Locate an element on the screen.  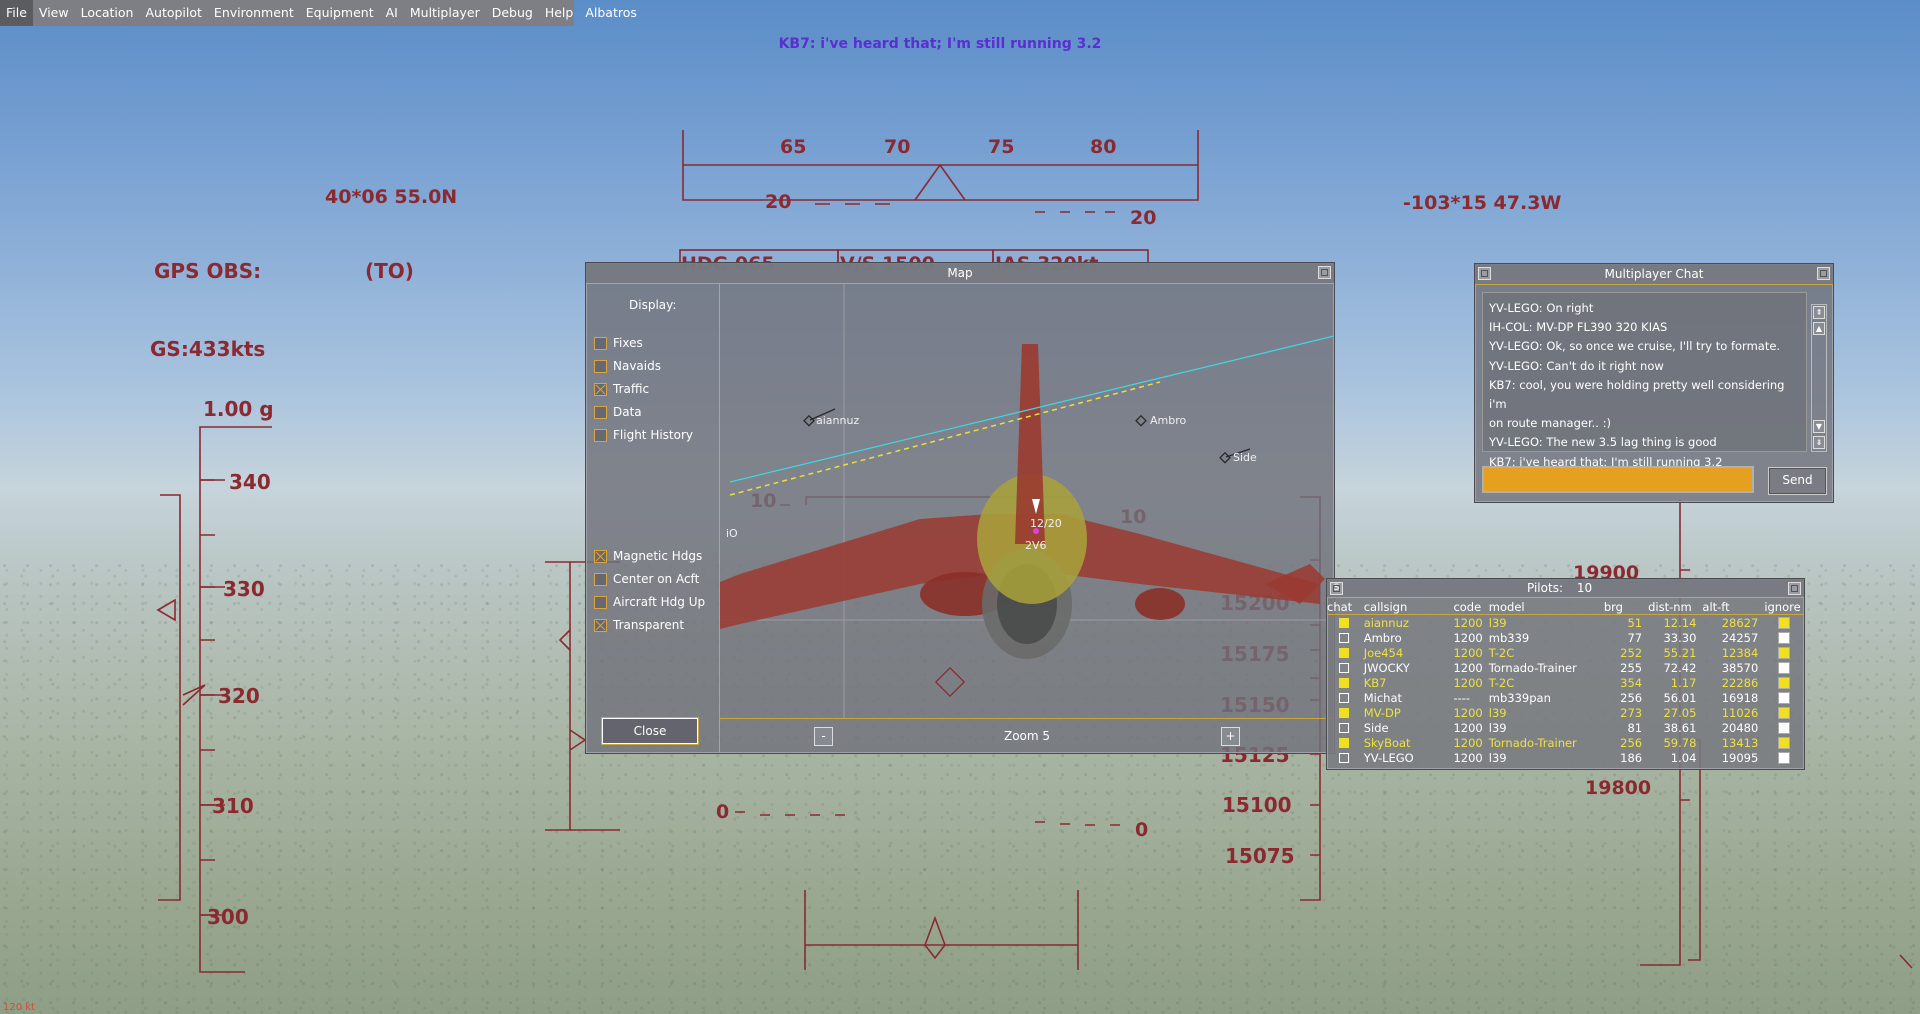
map-canvas: aiannuz Ambro Side 12/20 2V6 iO is located at coordinates (1027, 501).